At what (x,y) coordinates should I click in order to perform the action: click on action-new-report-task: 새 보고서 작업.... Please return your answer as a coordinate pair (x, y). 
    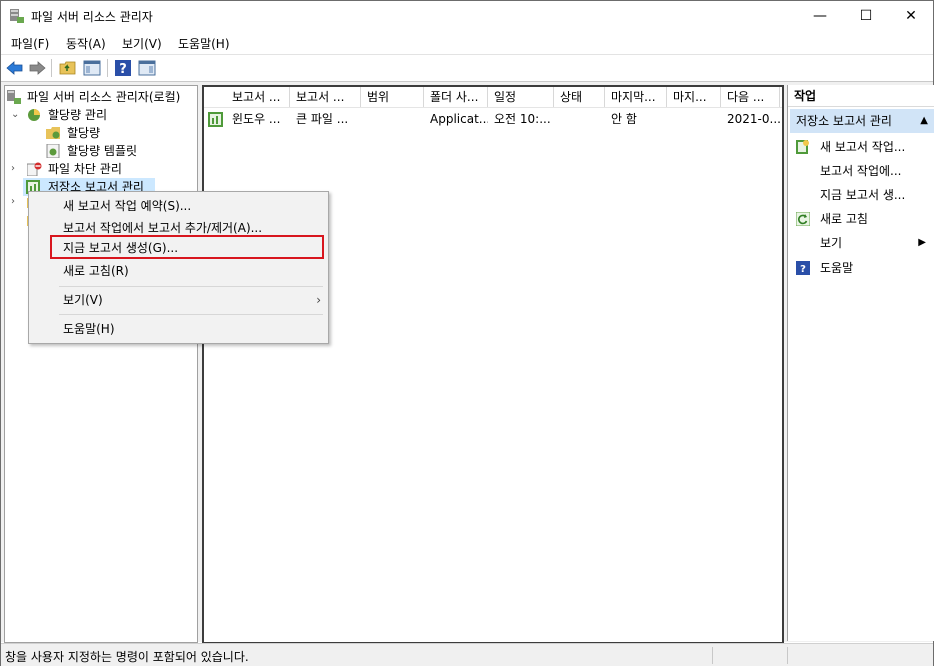
    Looking at the image, I should click on (861, 147).